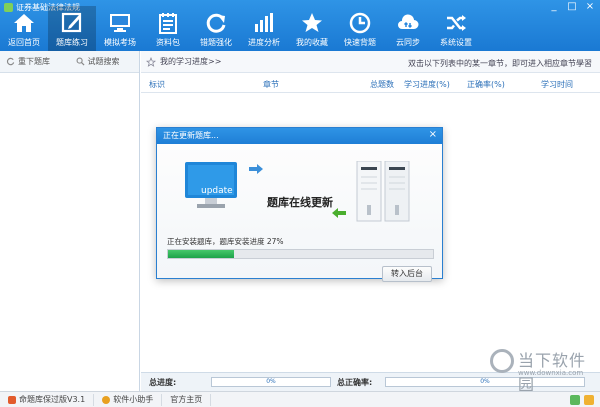  Describe the element at coordinates (407, 274) in the screenshot. I see `move-to-background-button: 转入后台` at that location.